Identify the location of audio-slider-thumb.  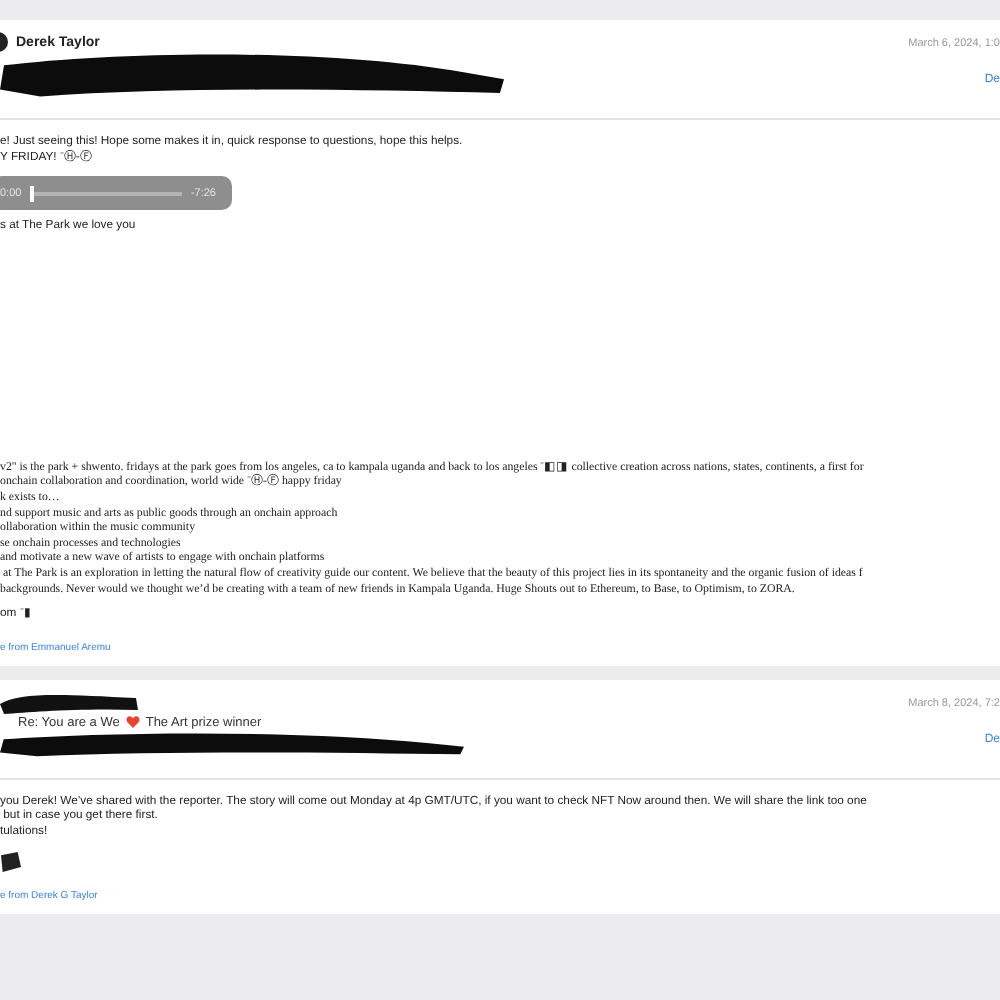
(31, 193).